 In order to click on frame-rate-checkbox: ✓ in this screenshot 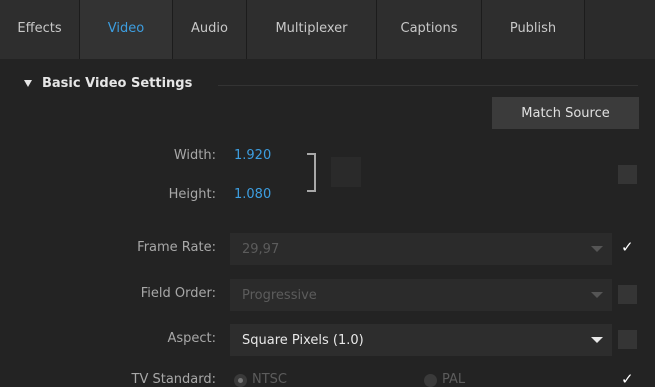, I will do `click(627, 247)`.